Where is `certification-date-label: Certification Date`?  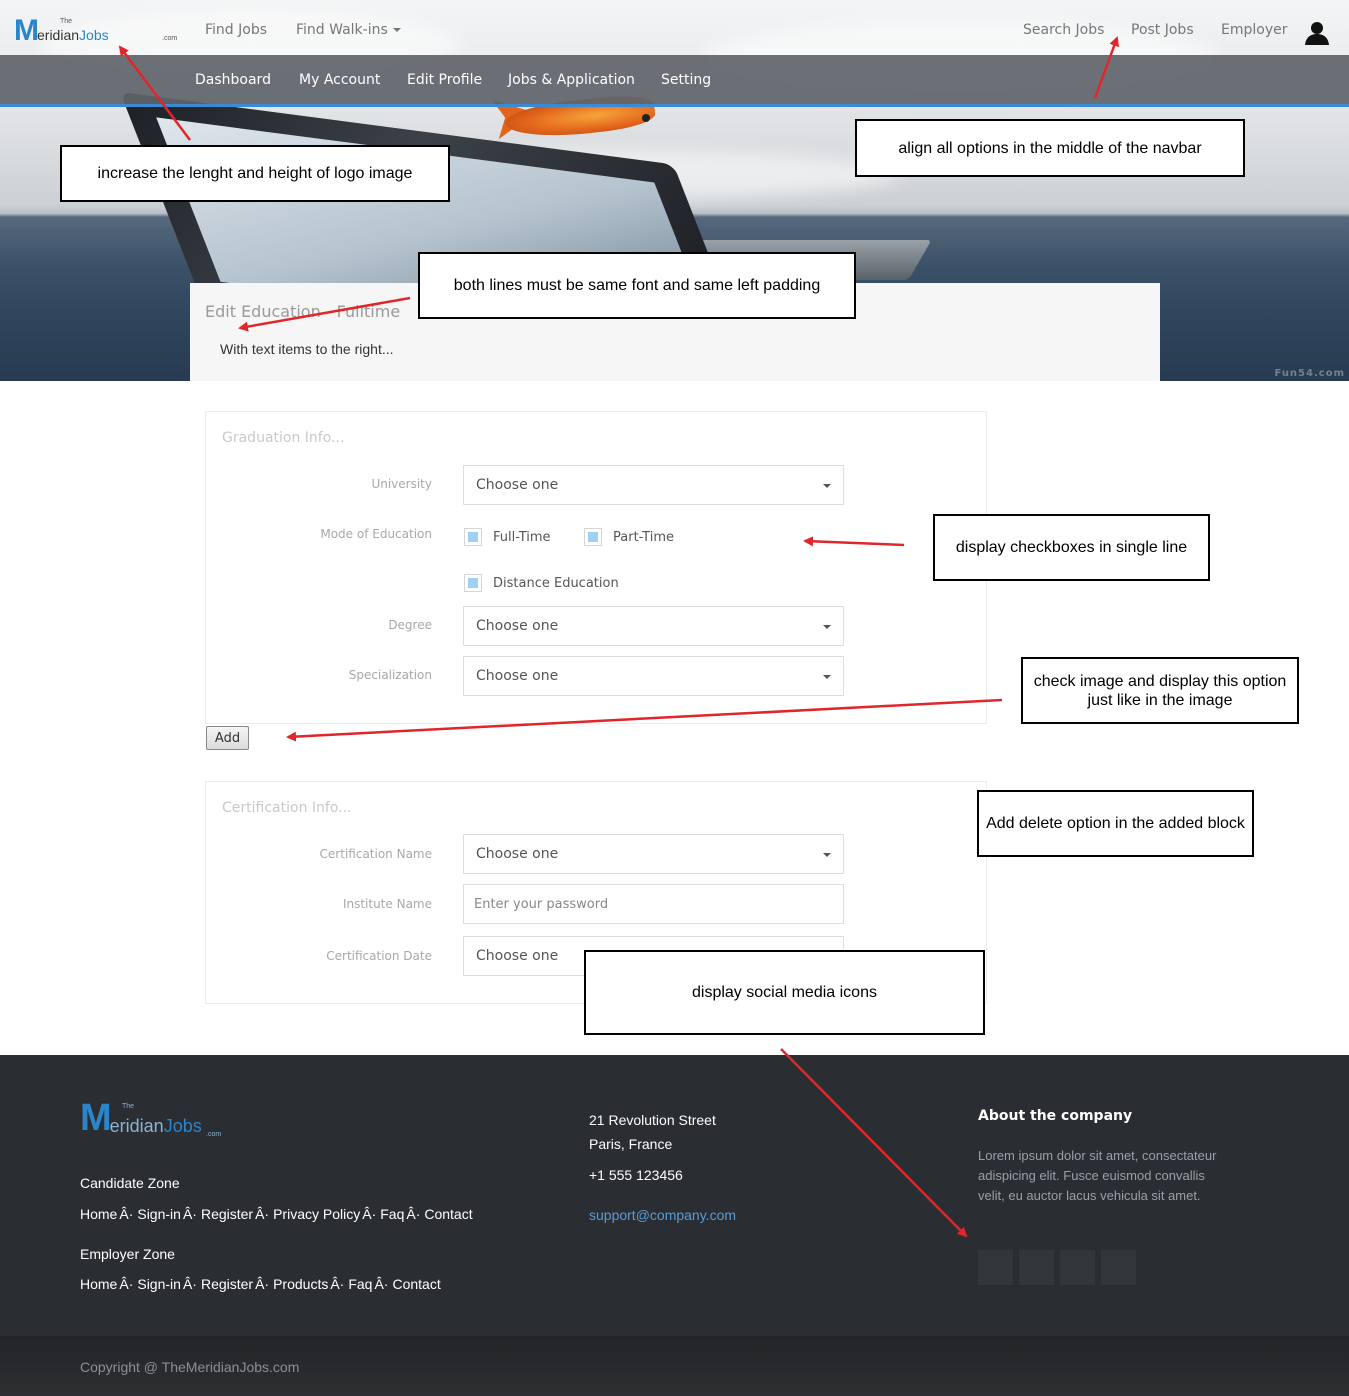 certification-date-label: Certification Date is located at coordinates (379, 956).